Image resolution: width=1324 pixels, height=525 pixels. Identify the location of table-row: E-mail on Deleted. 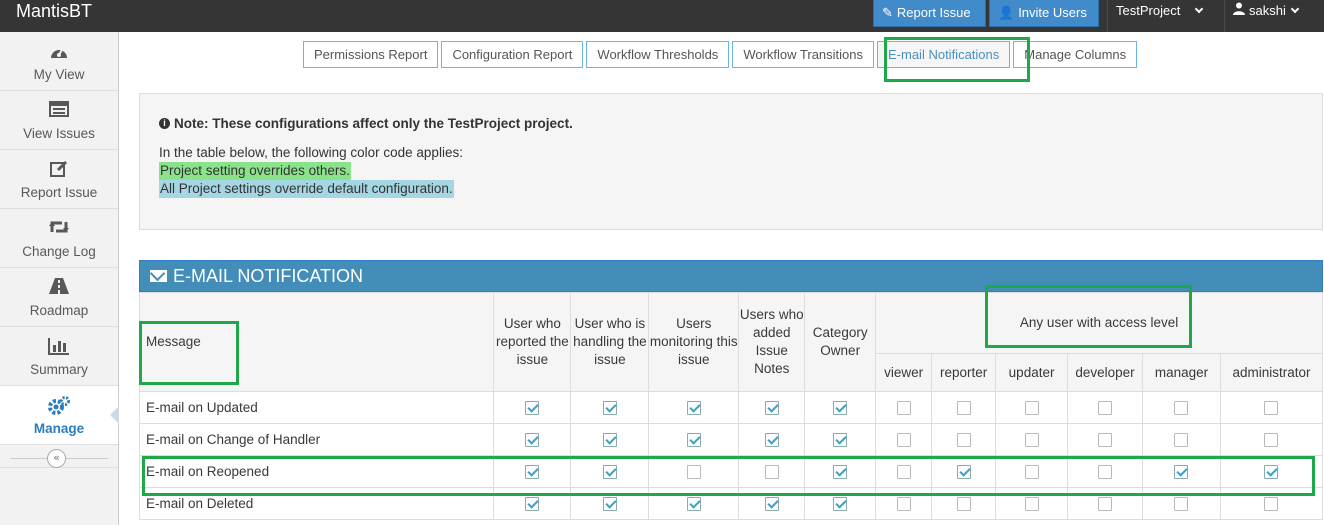
(731, 503).